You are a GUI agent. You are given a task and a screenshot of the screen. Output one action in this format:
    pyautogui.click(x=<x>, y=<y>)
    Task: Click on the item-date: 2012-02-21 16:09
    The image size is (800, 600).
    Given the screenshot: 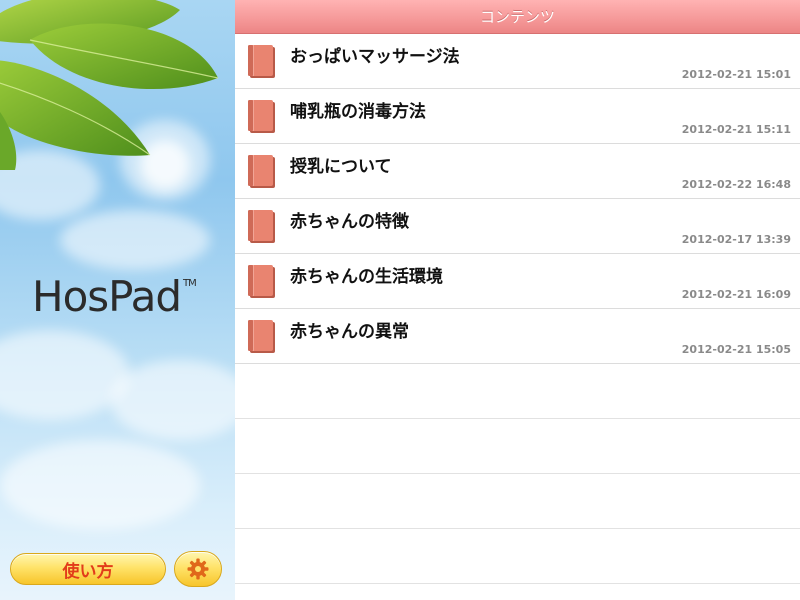 What is the action you would take?
    pyautogui.click(x=736, y=294)
    